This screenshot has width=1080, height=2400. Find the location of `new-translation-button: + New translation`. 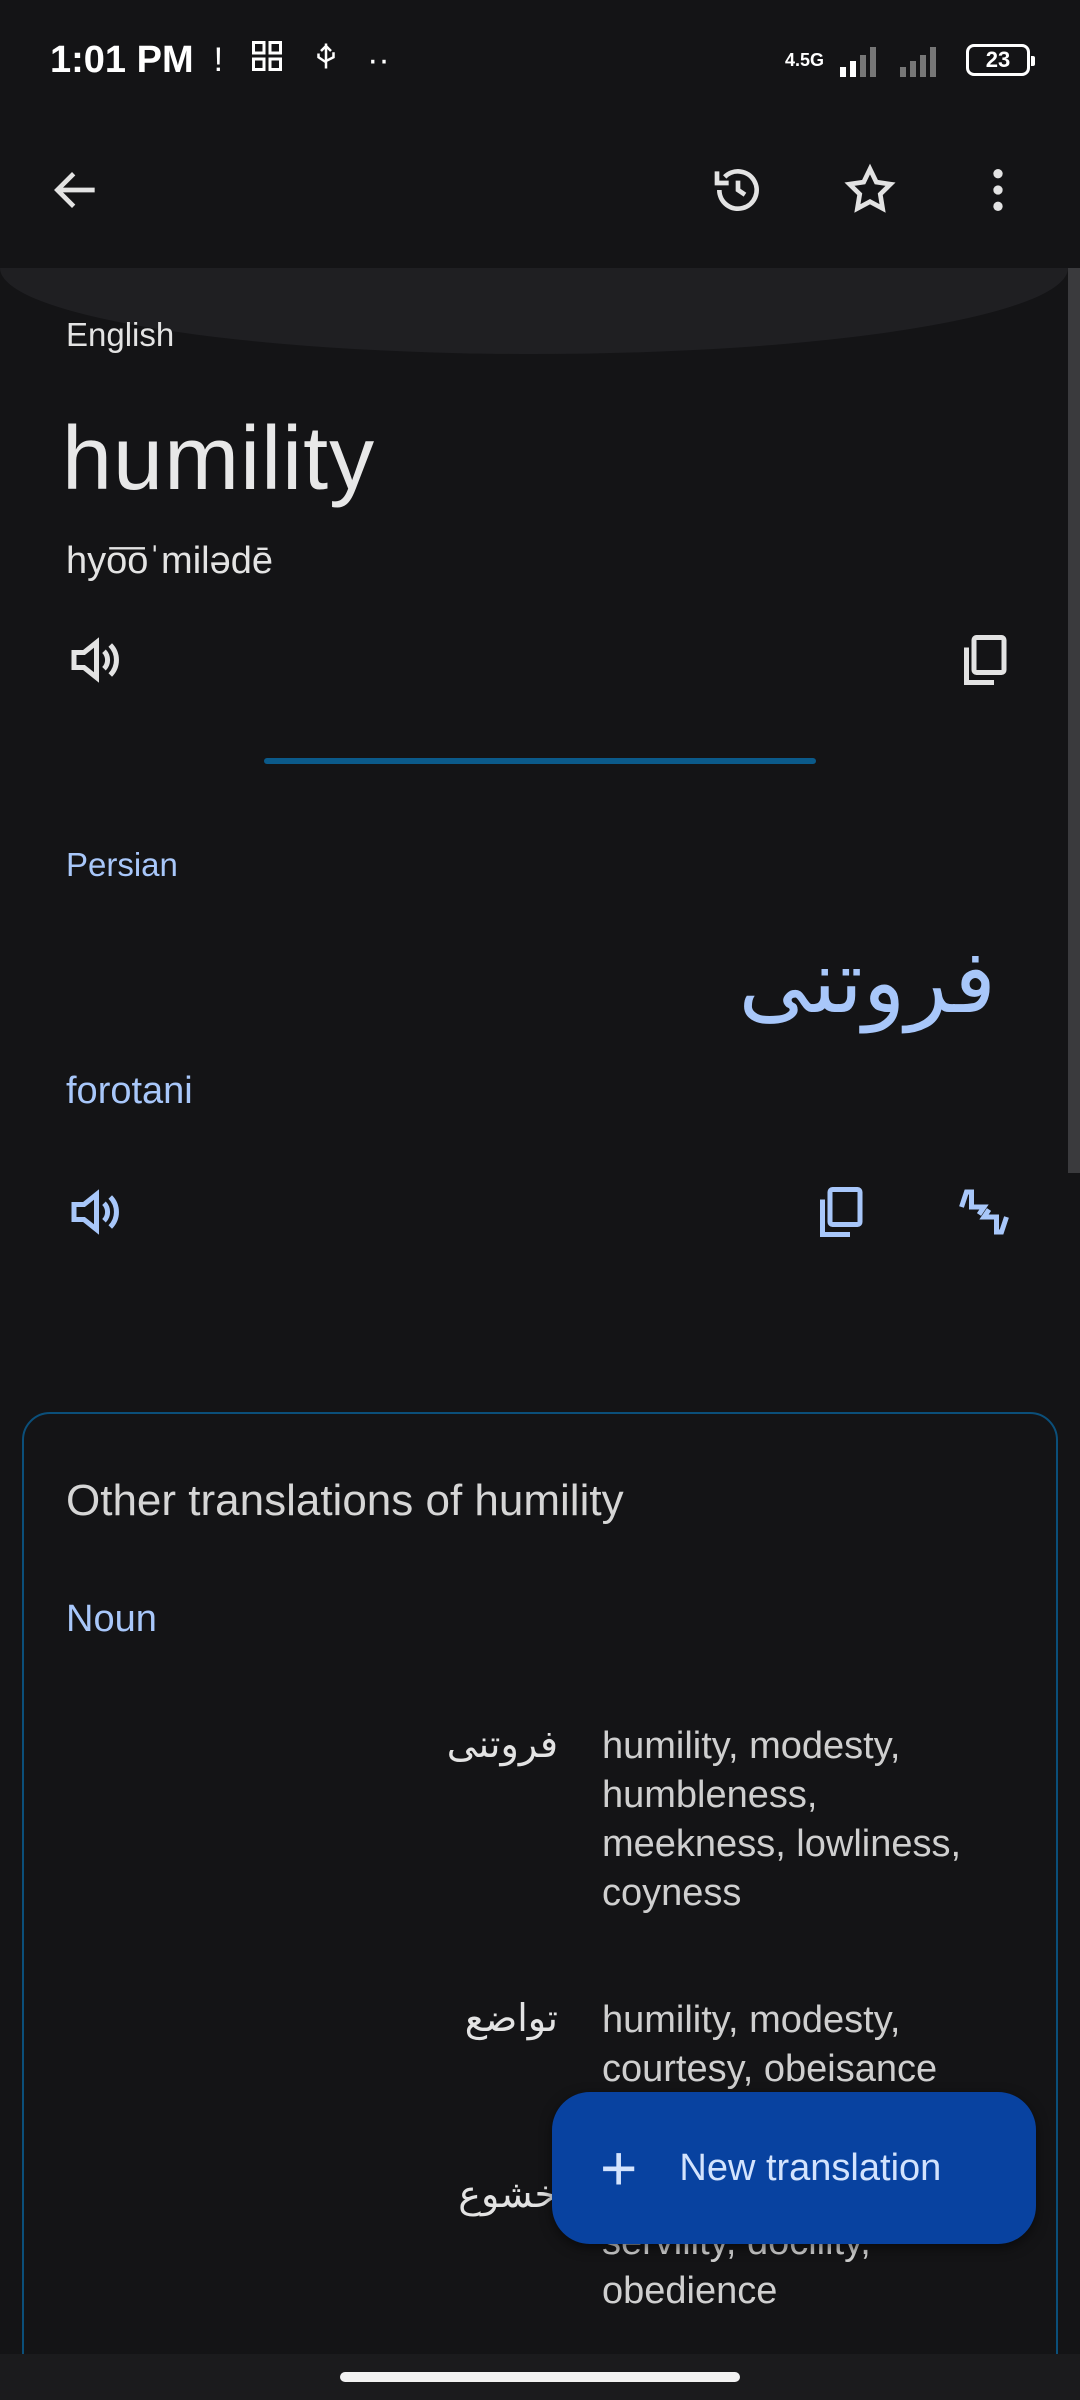

new-translation-button: + New translation is located at coordinates (794, 2168).